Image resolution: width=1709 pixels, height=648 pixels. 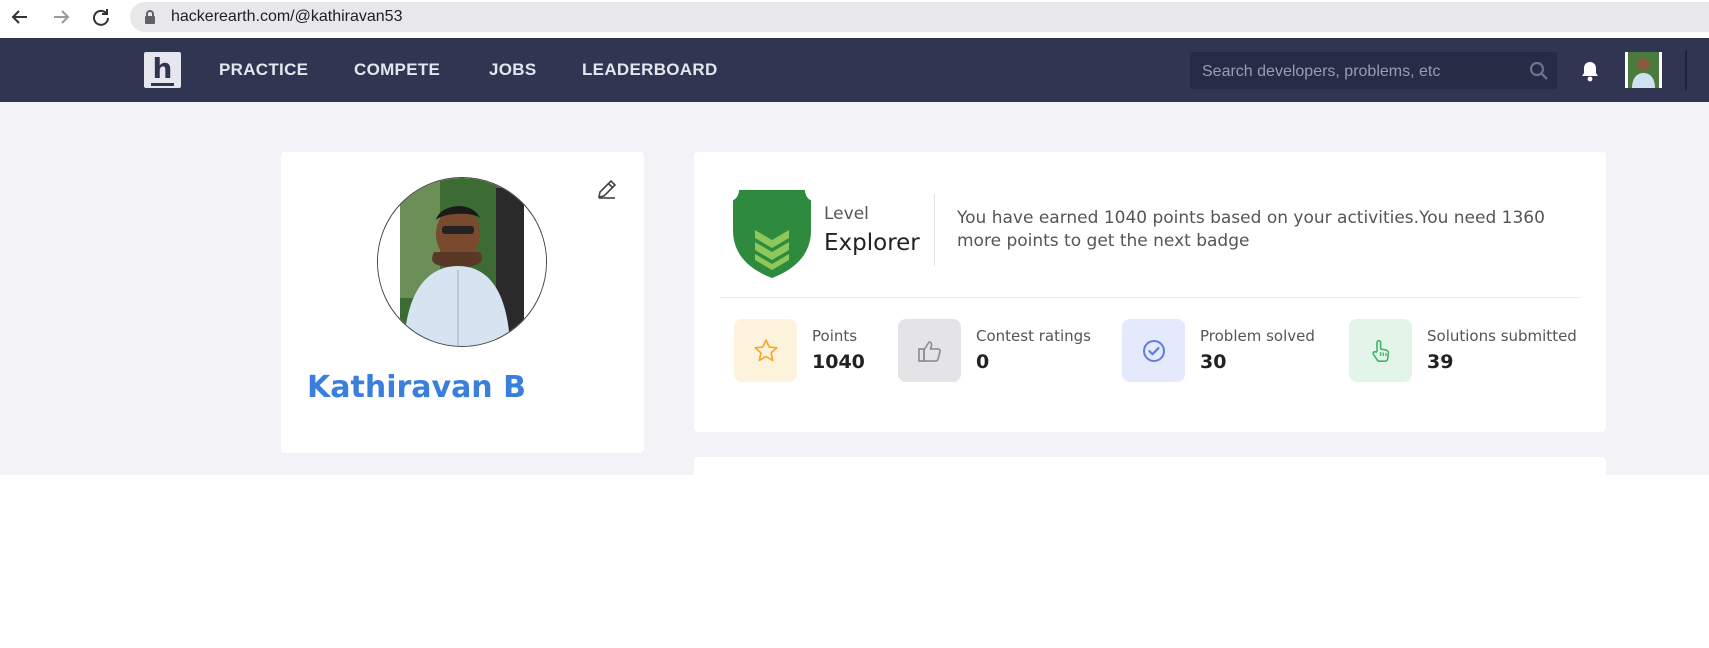 I want to click on stat-label: Solutions submitted, so click(x=1502, y=336).